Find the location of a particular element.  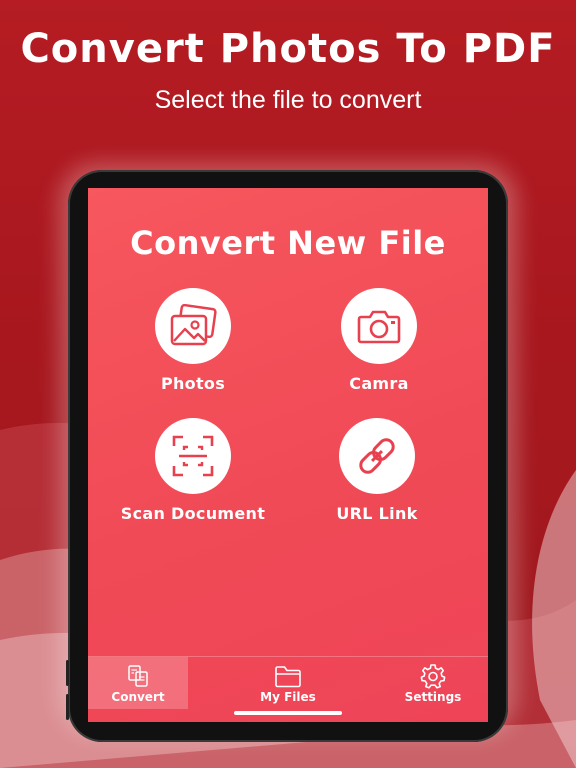

tab-convert: Convert is located at coordinates (138, 683).